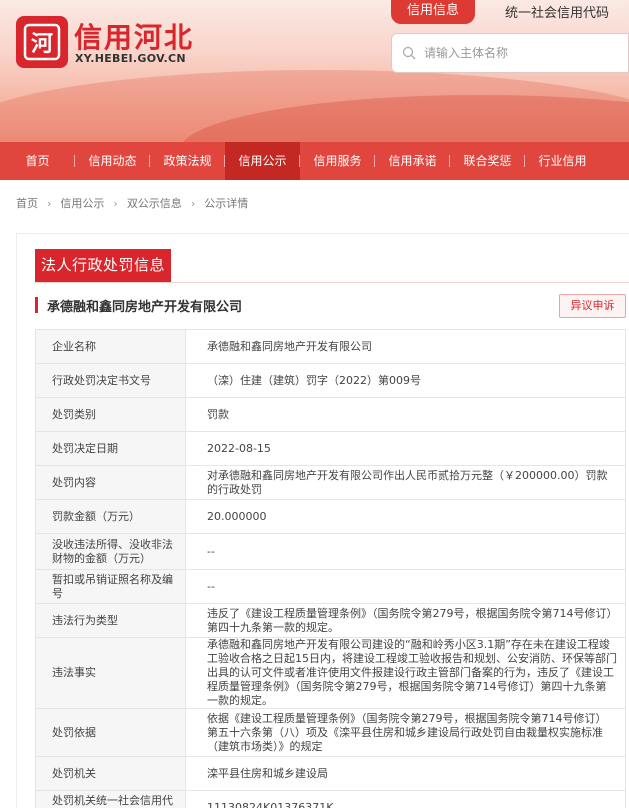 The height and width of the screenshot is (808, 629). Describe the element at coordinates (409, 53) in the screenshot. I see `search-icon` at that location.